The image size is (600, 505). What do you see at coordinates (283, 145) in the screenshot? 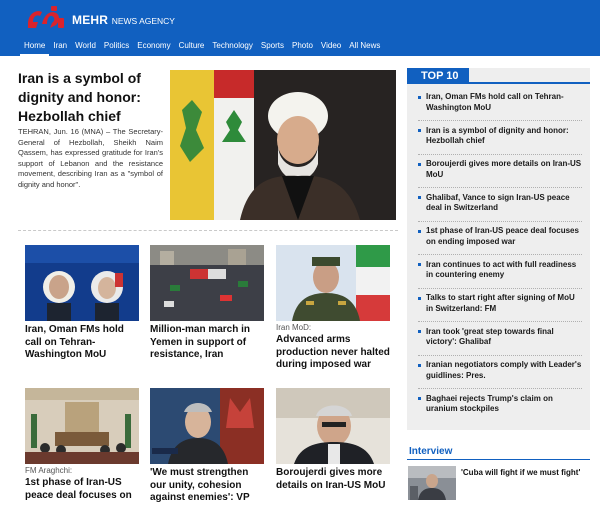
I see `lead-image` at bounding box center [283, 145].